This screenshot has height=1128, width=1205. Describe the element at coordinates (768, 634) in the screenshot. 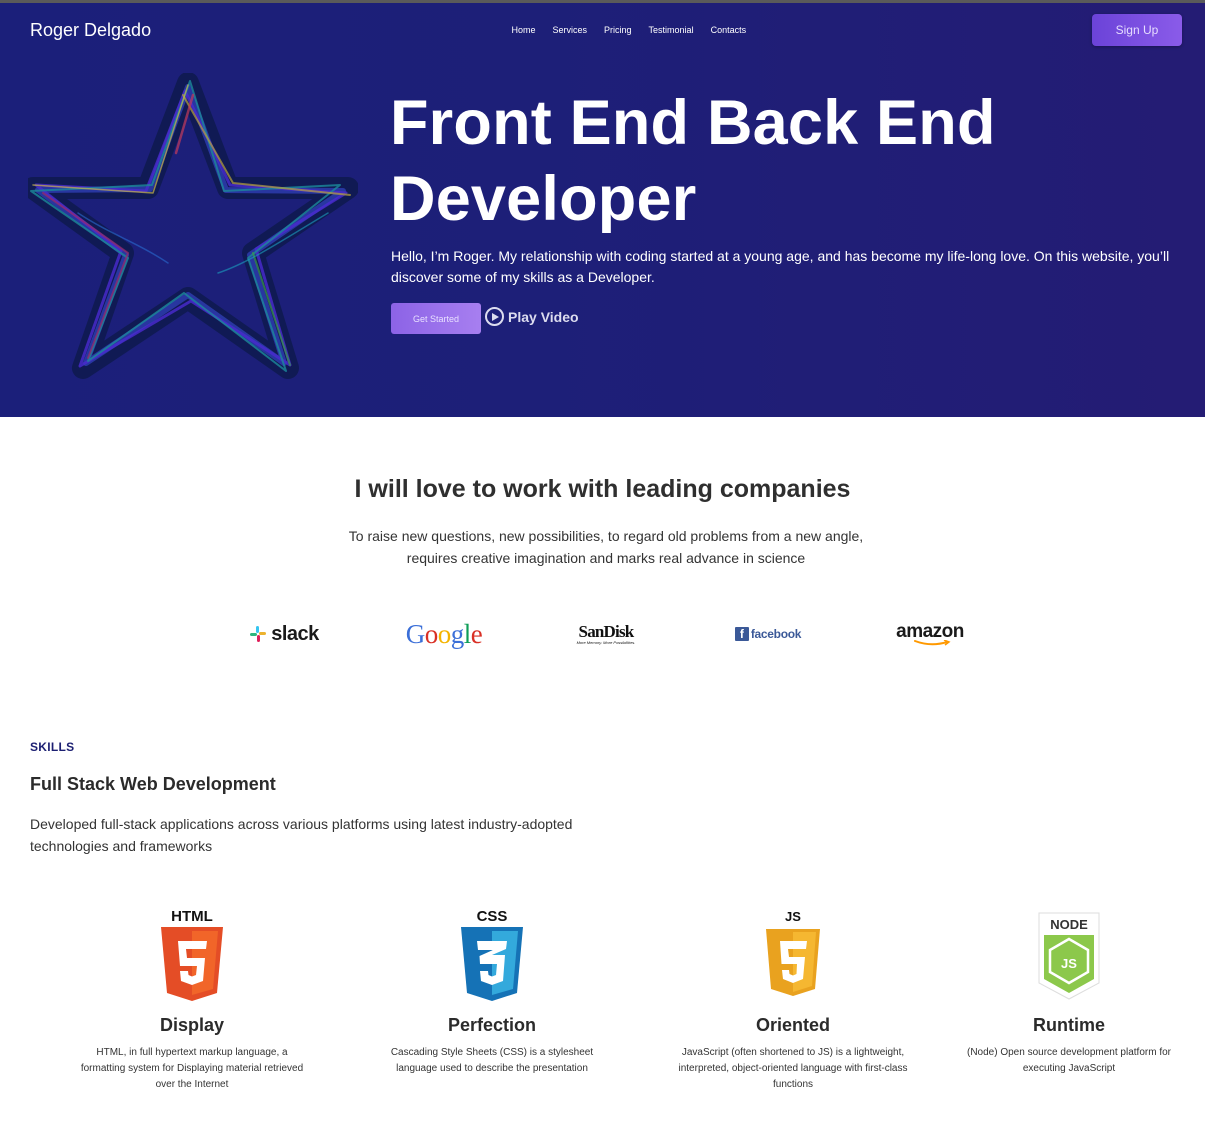

I see `facebook-logo: f facebook` at that location.